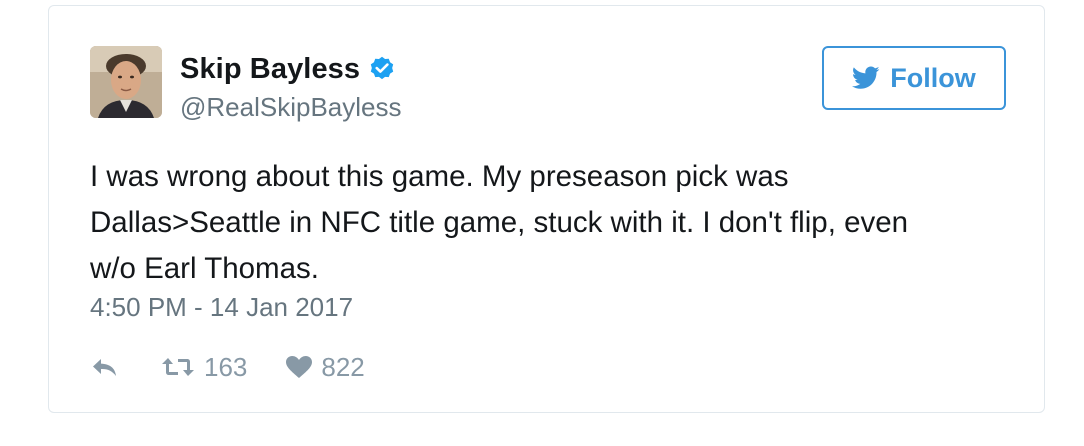  Describe the element at coordinates (290, 107) in the screenshot. I see `user-handle: @RealSkipBayless` at that location.